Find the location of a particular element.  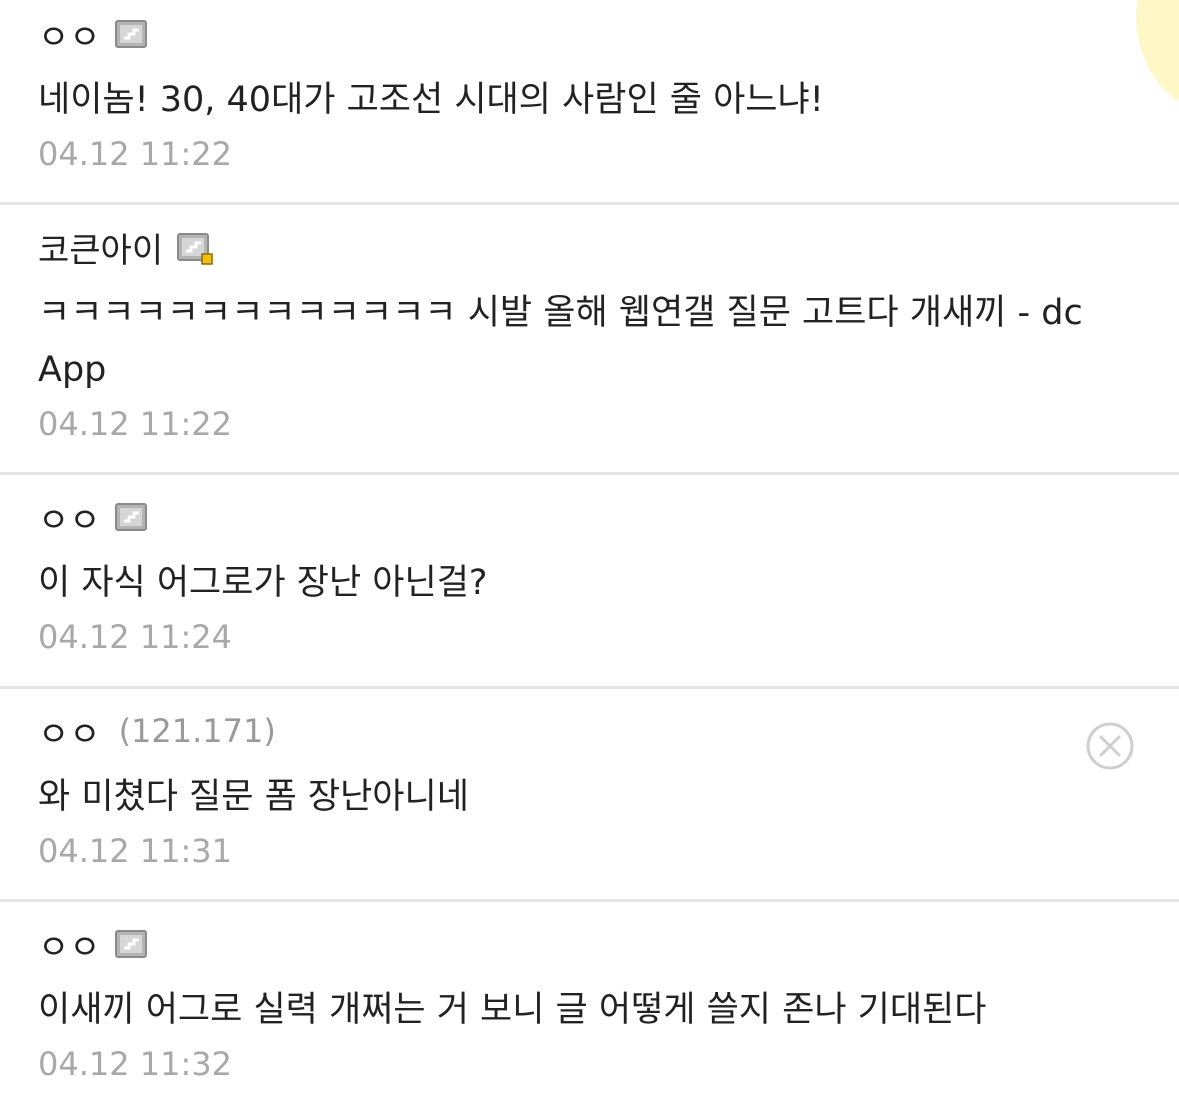

comment-timestamp: 04.12 11:32 is located at coordinates (135, 1064).